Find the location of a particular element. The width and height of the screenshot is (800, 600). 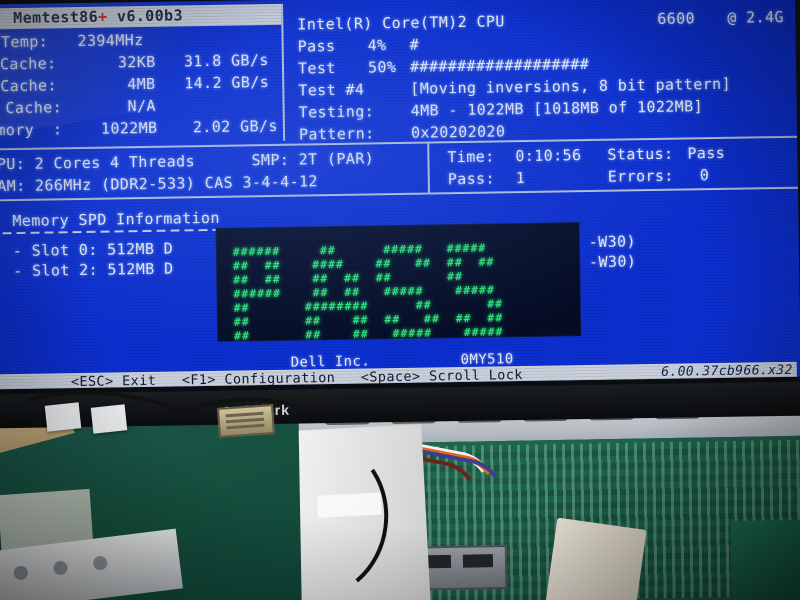

status-divider-vertical is located at coordinates (428, 168).